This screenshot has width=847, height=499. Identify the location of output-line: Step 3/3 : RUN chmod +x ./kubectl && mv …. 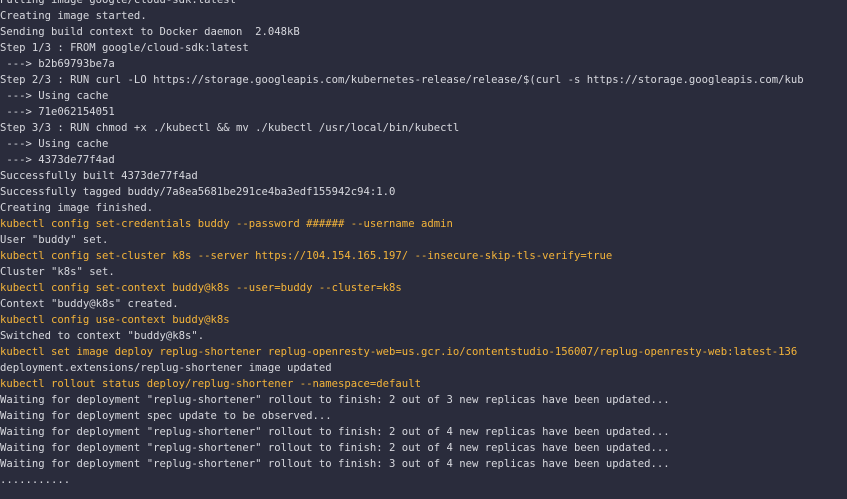
(230, 128).